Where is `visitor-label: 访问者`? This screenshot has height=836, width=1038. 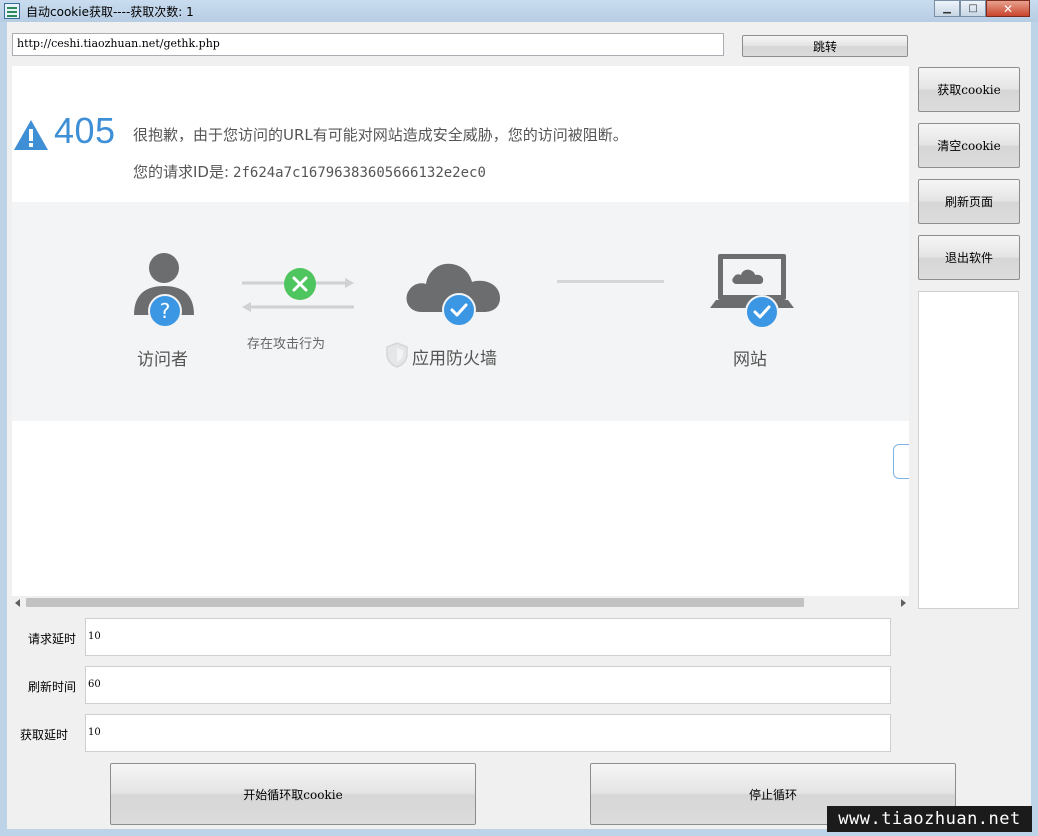 visitor-label: 访问者 is located at coordinates (162, 360).